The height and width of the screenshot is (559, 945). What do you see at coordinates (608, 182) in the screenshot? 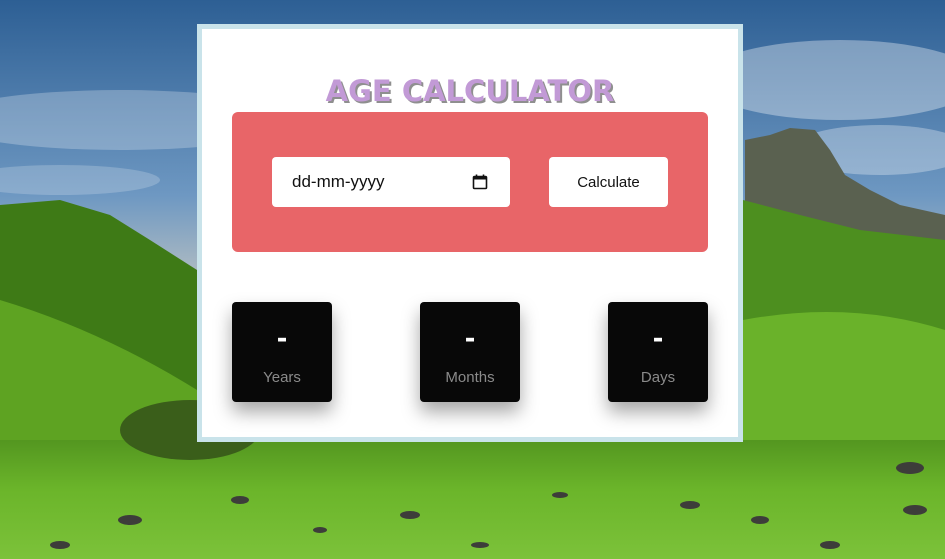
I see `calculate-button: Calculate` at bounding box center [608, 182].